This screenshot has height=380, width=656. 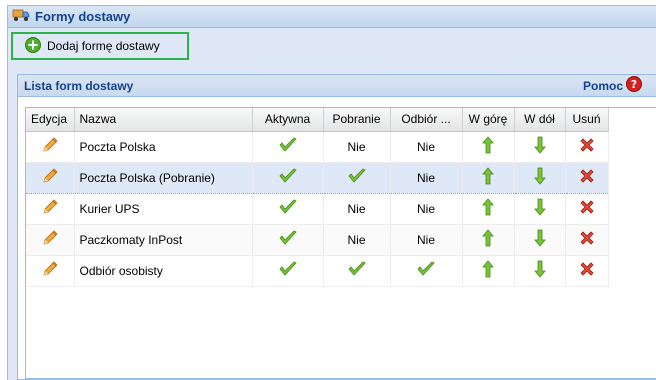 I want to click on delivery-name: Odbiór osobisty, so click(x=121, y=270).